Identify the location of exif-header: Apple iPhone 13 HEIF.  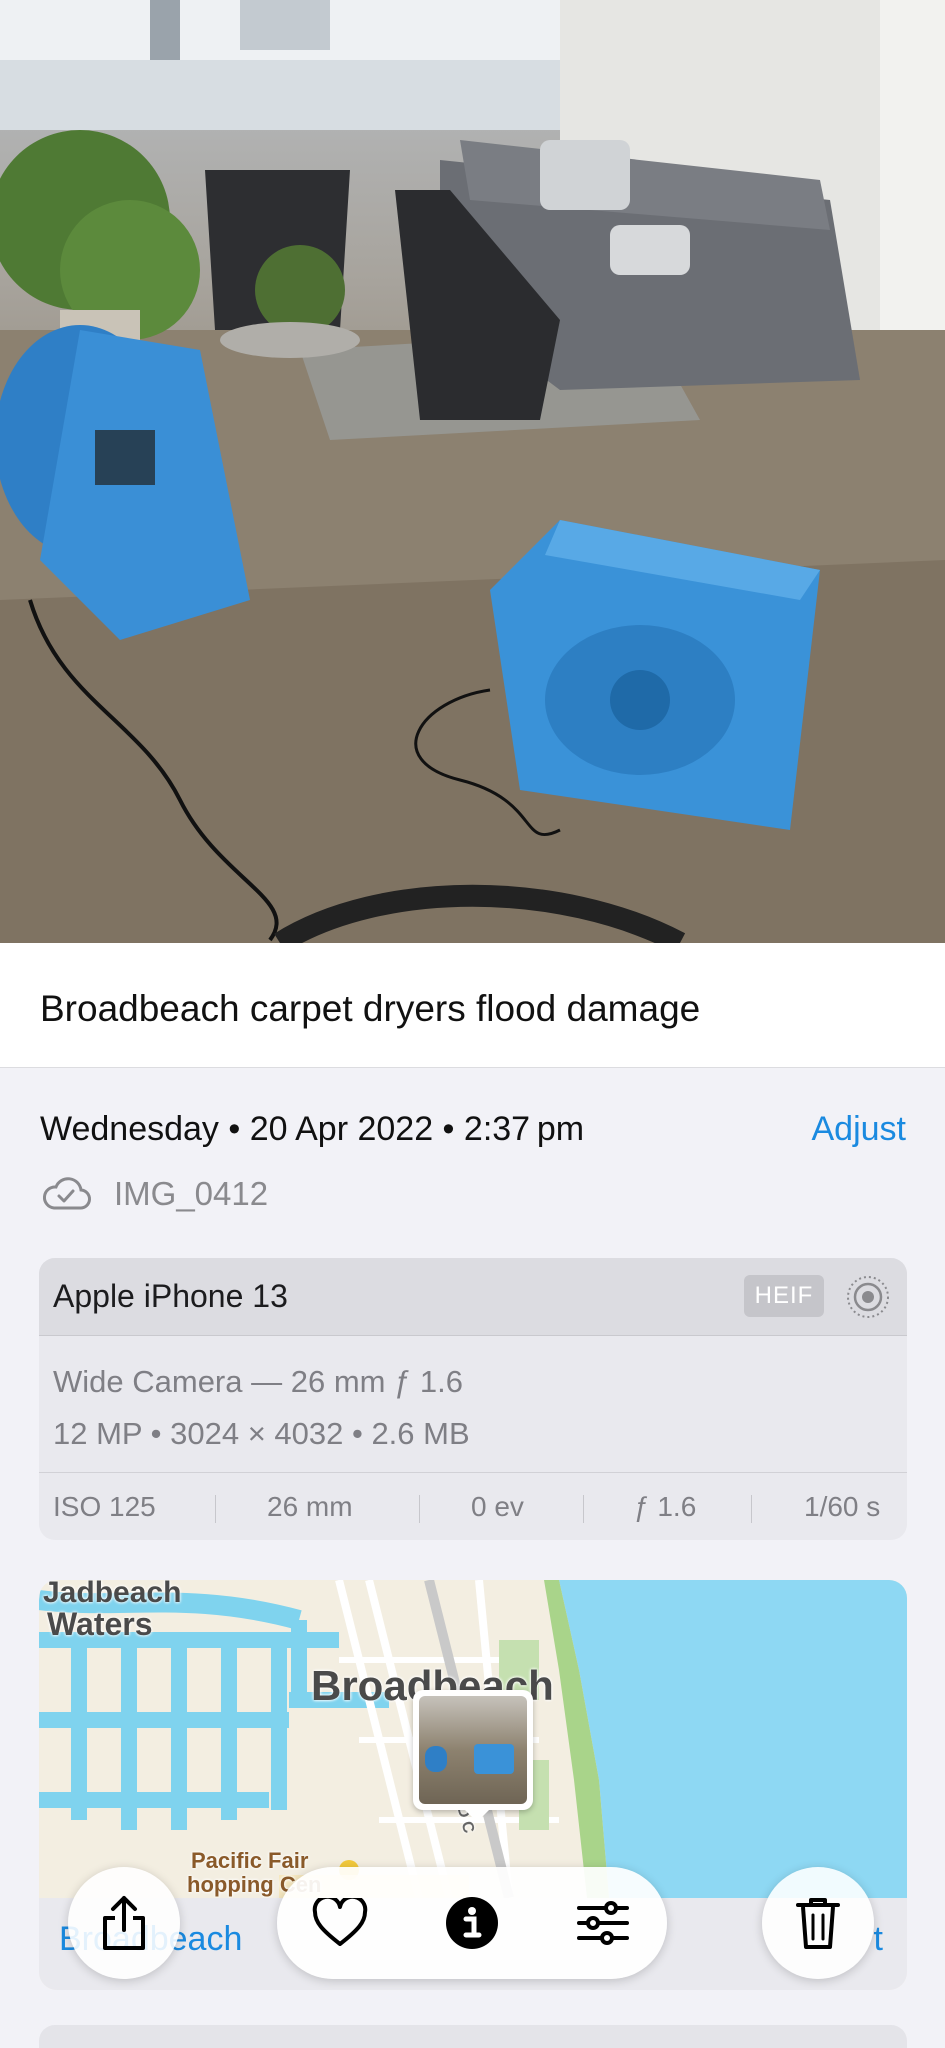
(473, 1297).